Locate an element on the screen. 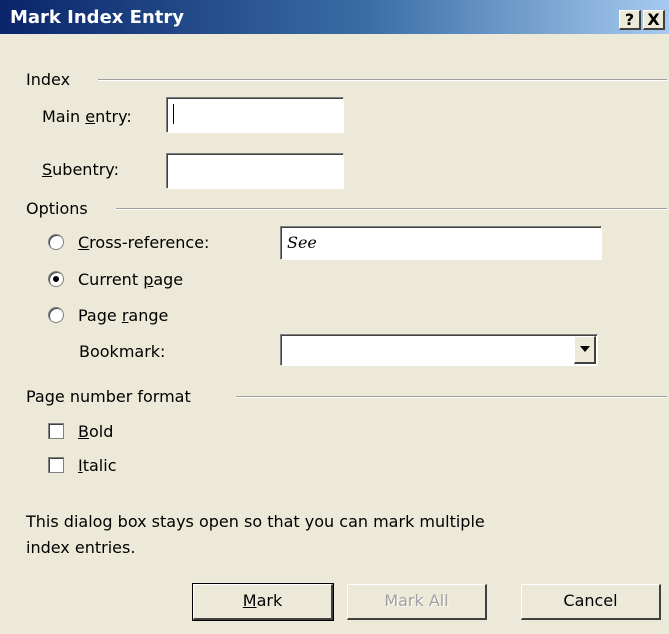 The image size is (669, 634). cancel-button: Cancel is located at coordinates (591, 602).